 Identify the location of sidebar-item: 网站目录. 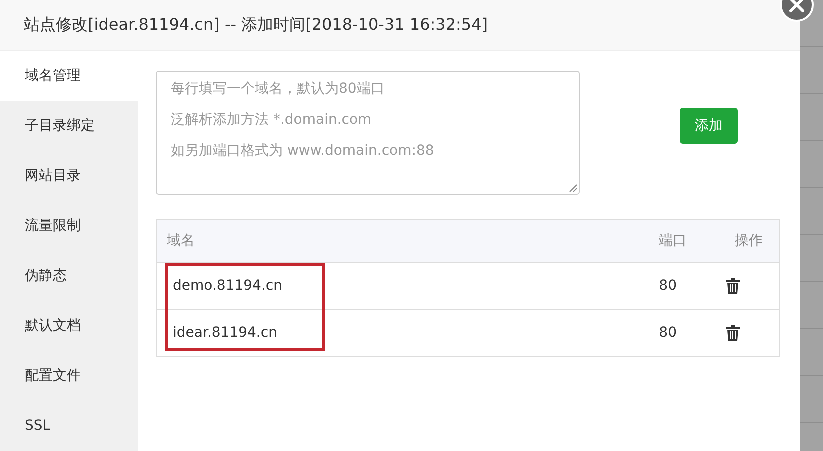
(69, 176).